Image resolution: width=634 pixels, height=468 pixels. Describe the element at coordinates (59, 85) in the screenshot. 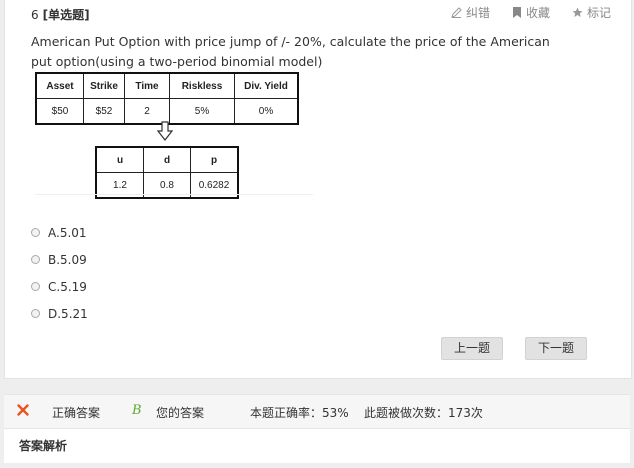

I see `table-header-cell: Asset` at that location.